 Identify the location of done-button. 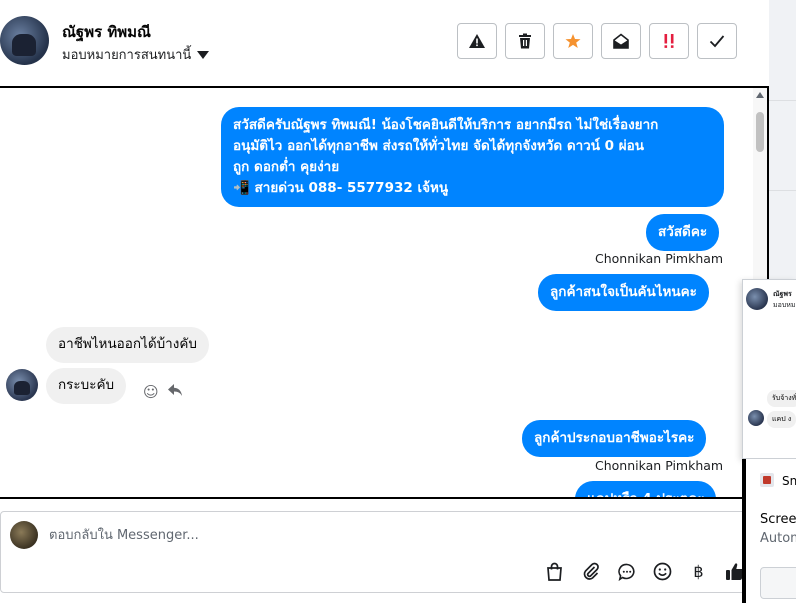
(717, 41).